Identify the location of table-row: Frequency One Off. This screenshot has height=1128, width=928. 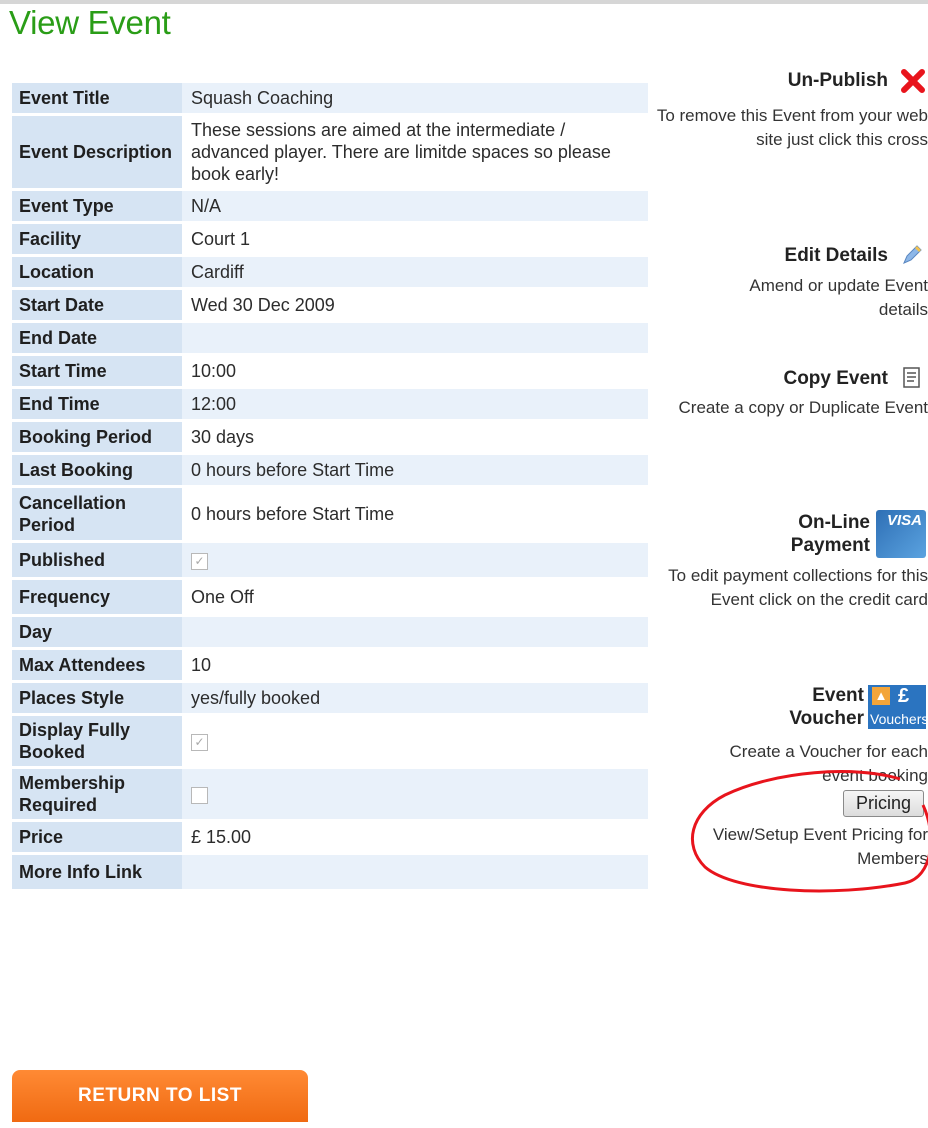
(330, 597).